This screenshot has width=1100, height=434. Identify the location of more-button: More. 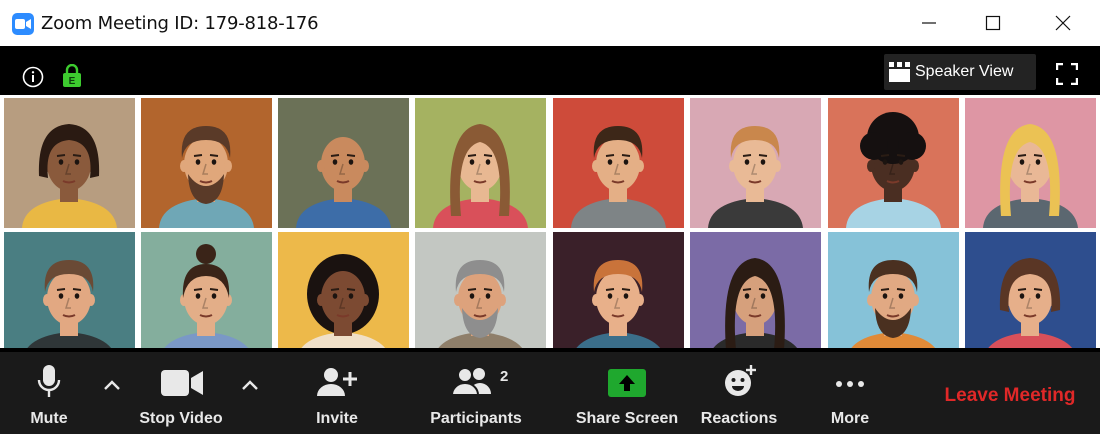
(850, 393).